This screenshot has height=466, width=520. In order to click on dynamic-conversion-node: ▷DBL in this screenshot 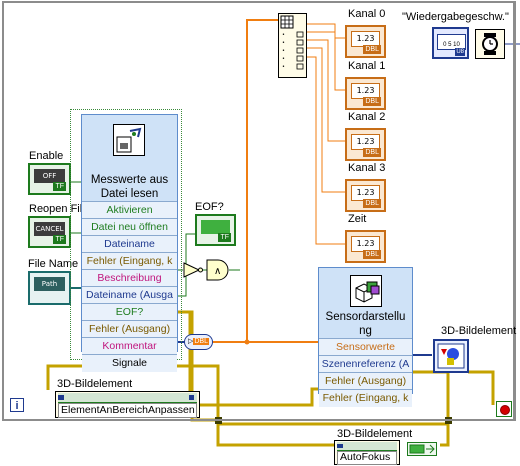, I will do `click(198, 342)`.